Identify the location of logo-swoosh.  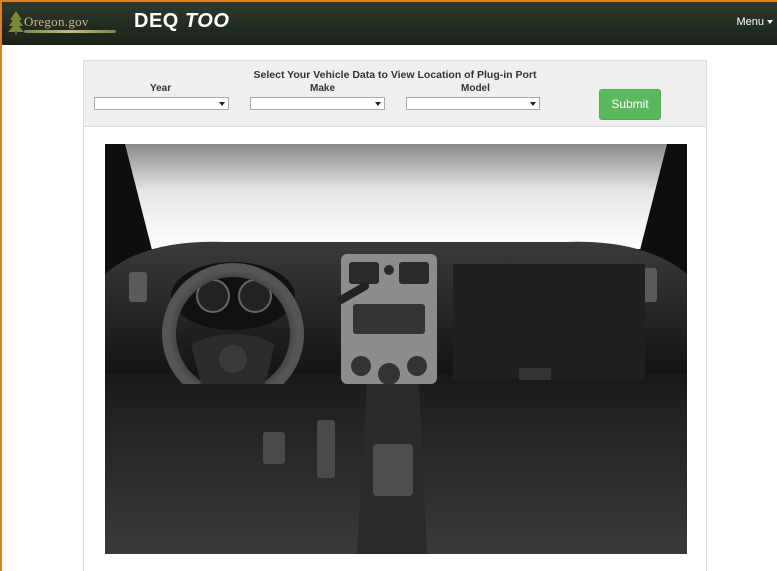
(70, 31).